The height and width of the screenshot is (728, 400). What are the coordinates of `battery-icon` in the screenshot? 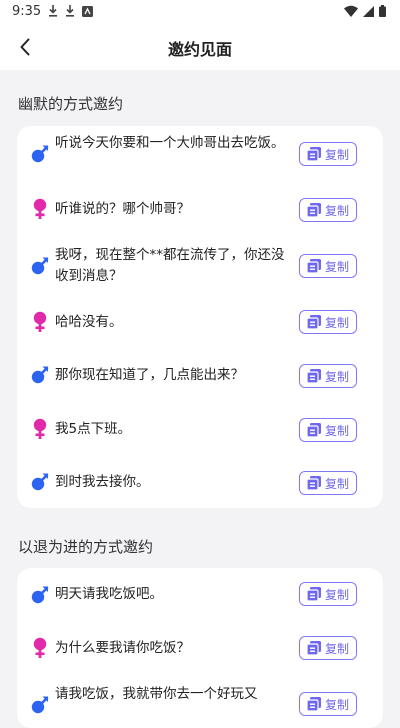 It's located at (382, 11).